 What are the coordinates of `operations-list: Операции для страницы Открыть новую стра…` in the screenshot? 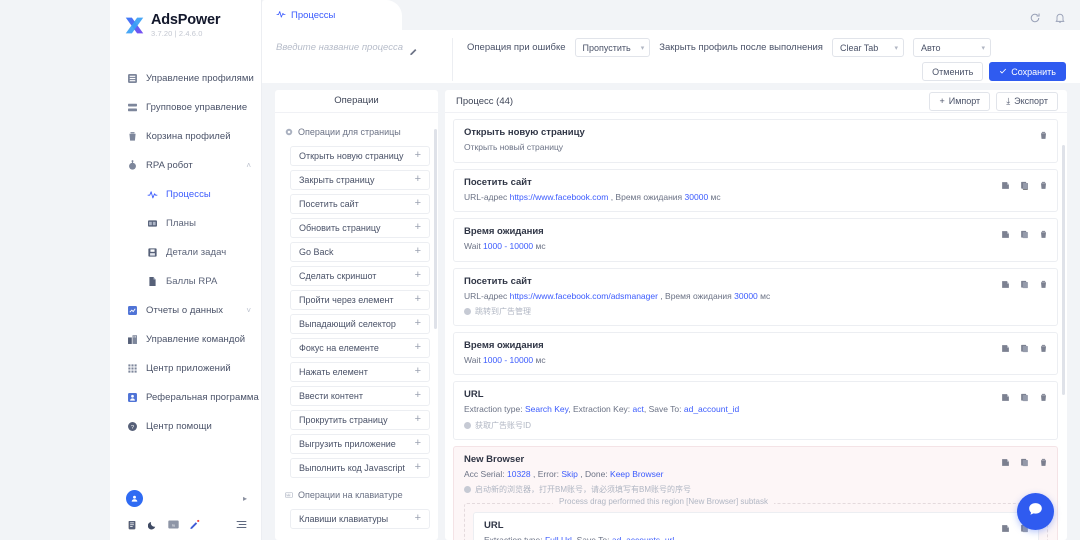 It's located at (356, 326).